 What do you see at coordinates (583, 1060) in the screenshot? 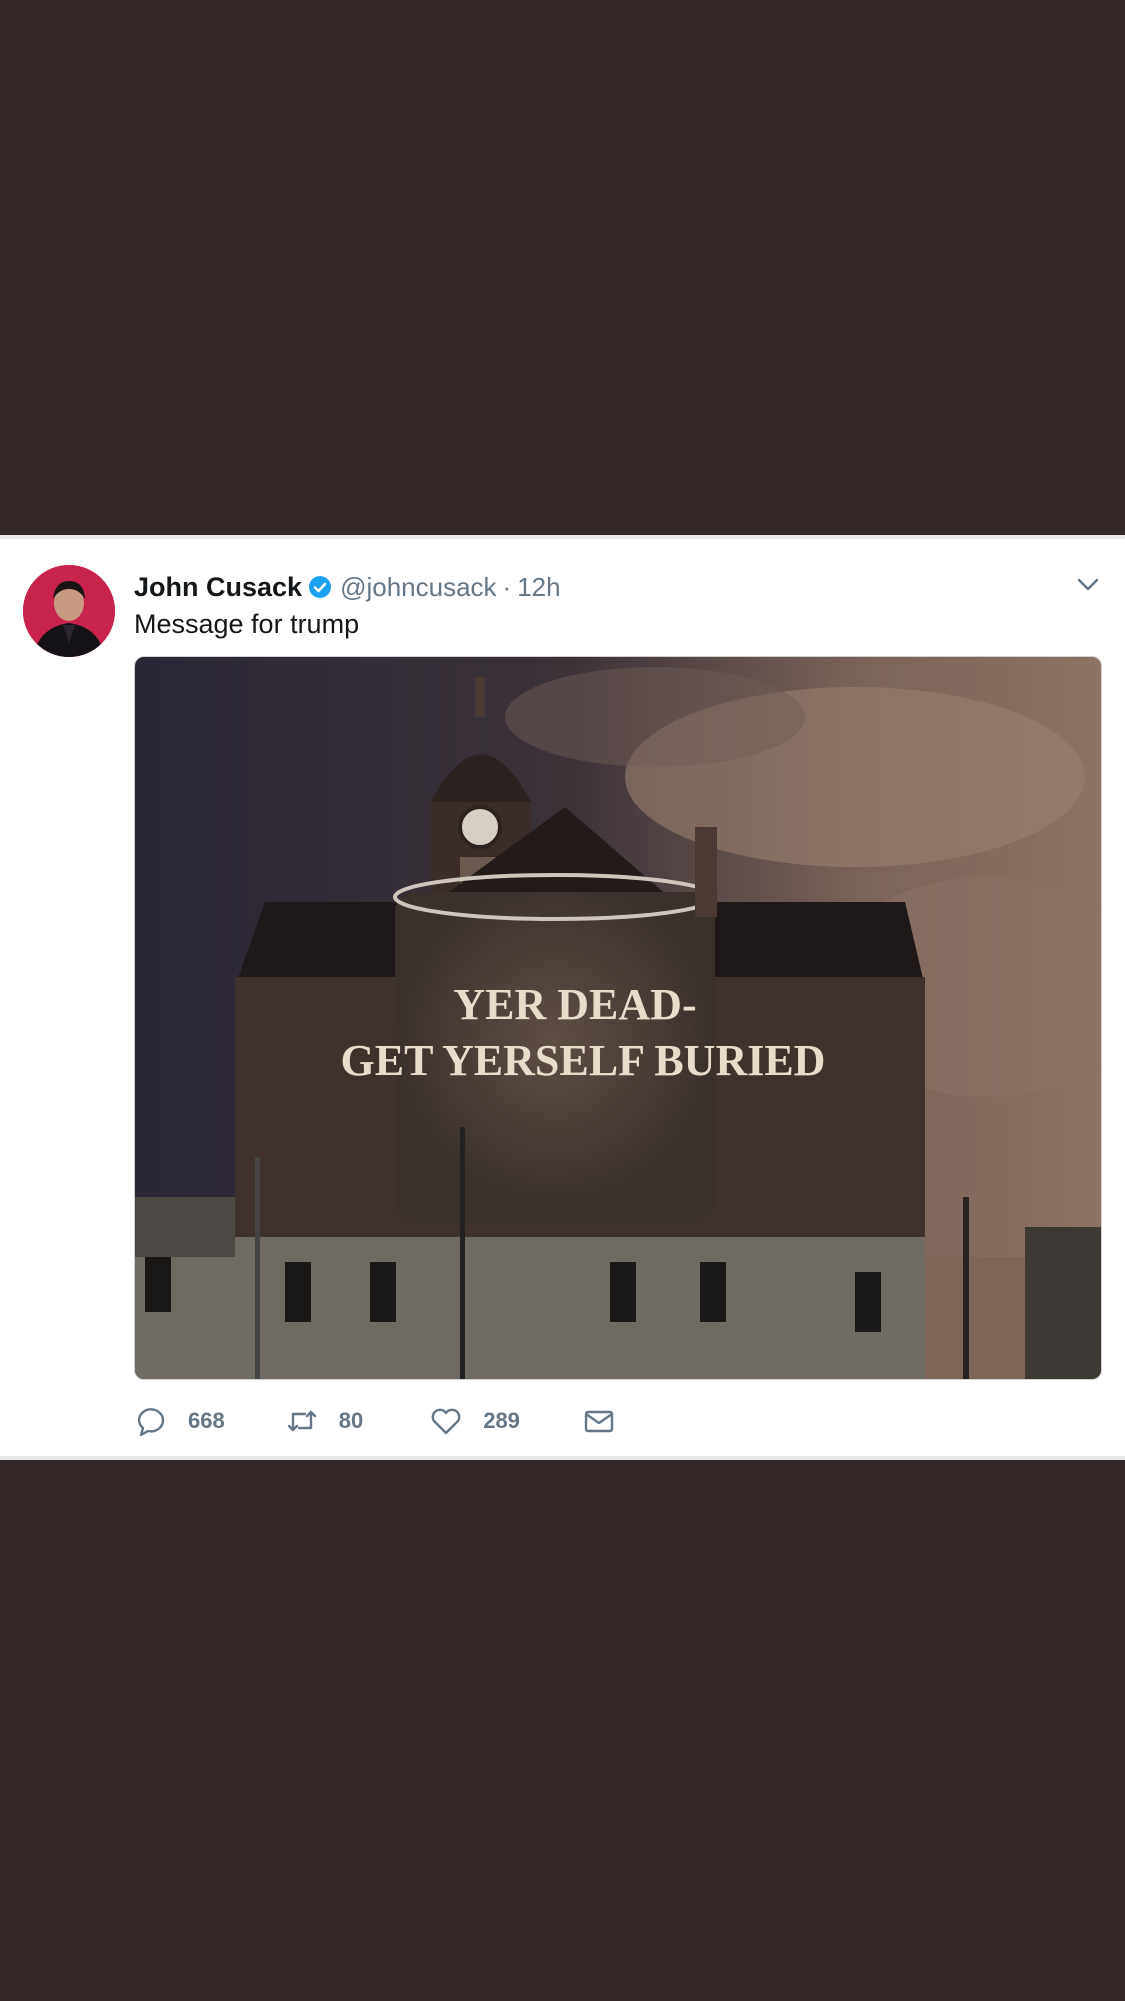
I see `projected-text-line2: GET YERSELF BURIED` at bounding box center [583, 1060].